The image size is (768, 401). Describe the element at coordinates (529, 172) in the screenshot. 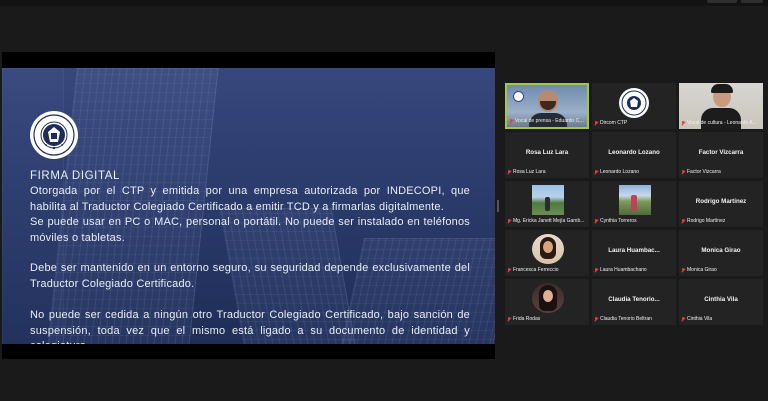

I see `participant-caption-text: Rosa Luz Lara` at that location.